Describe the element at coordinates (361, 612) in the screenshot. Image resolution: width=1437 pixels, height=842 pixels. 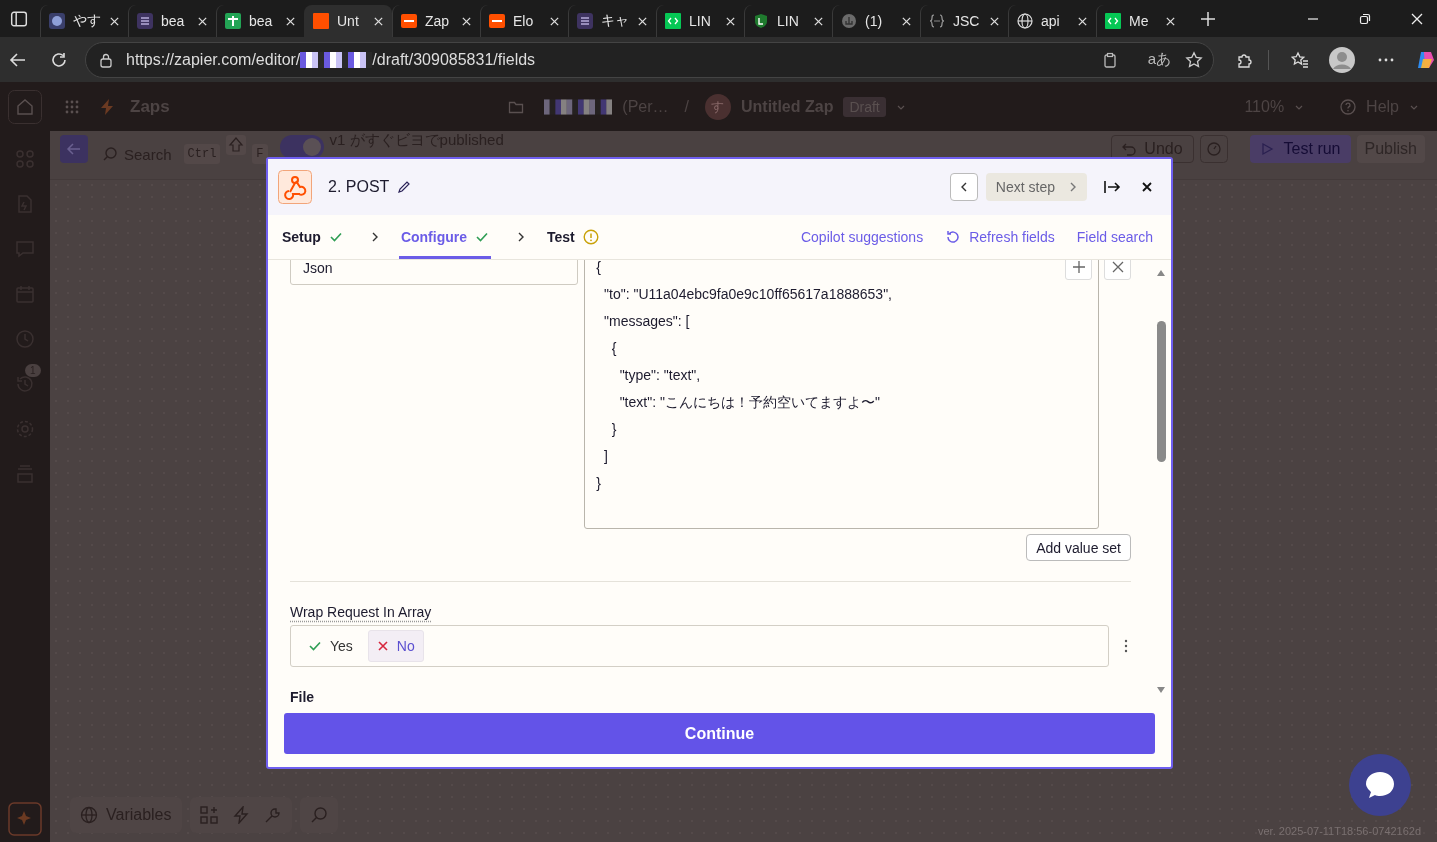
I see `field-label: Wrap Request In Array` at that location.